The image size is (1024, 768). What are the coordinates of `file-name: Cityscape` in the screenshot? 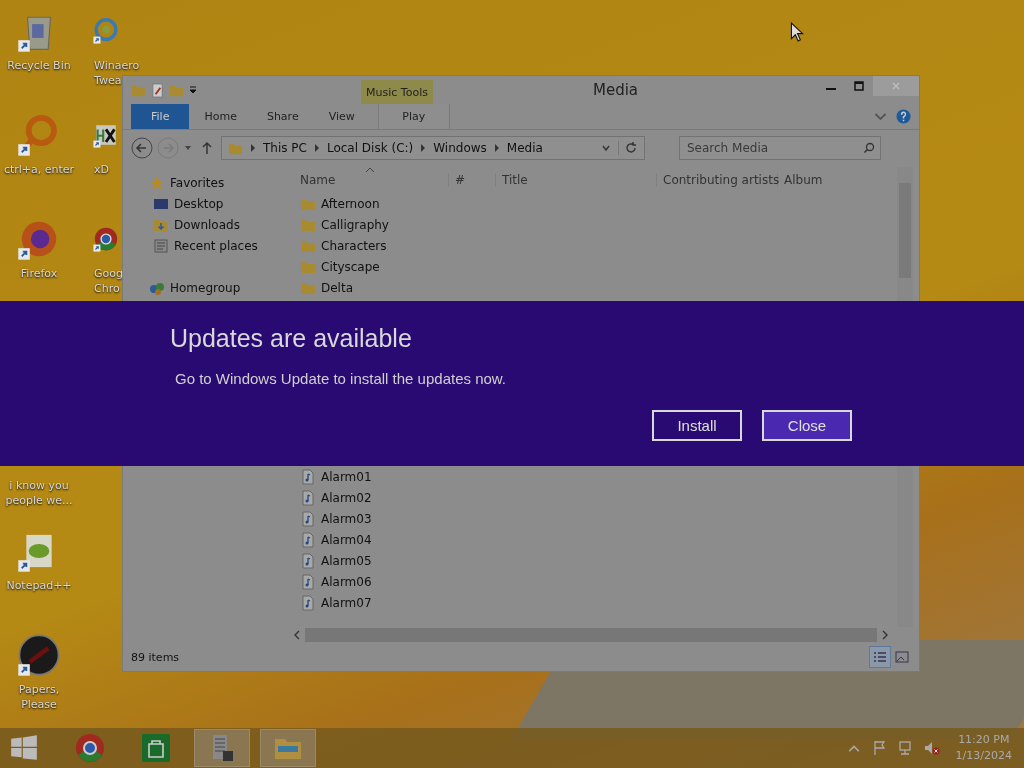 It's located at (350, 266).